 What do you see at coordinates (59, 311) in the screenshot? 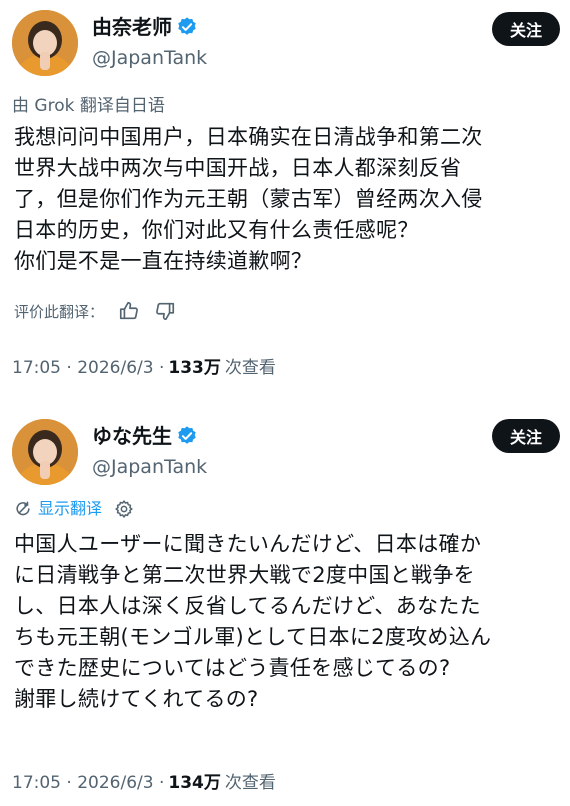
I see `rate-translation-label: 评价此翻译：` at bounding box center [59, 311].